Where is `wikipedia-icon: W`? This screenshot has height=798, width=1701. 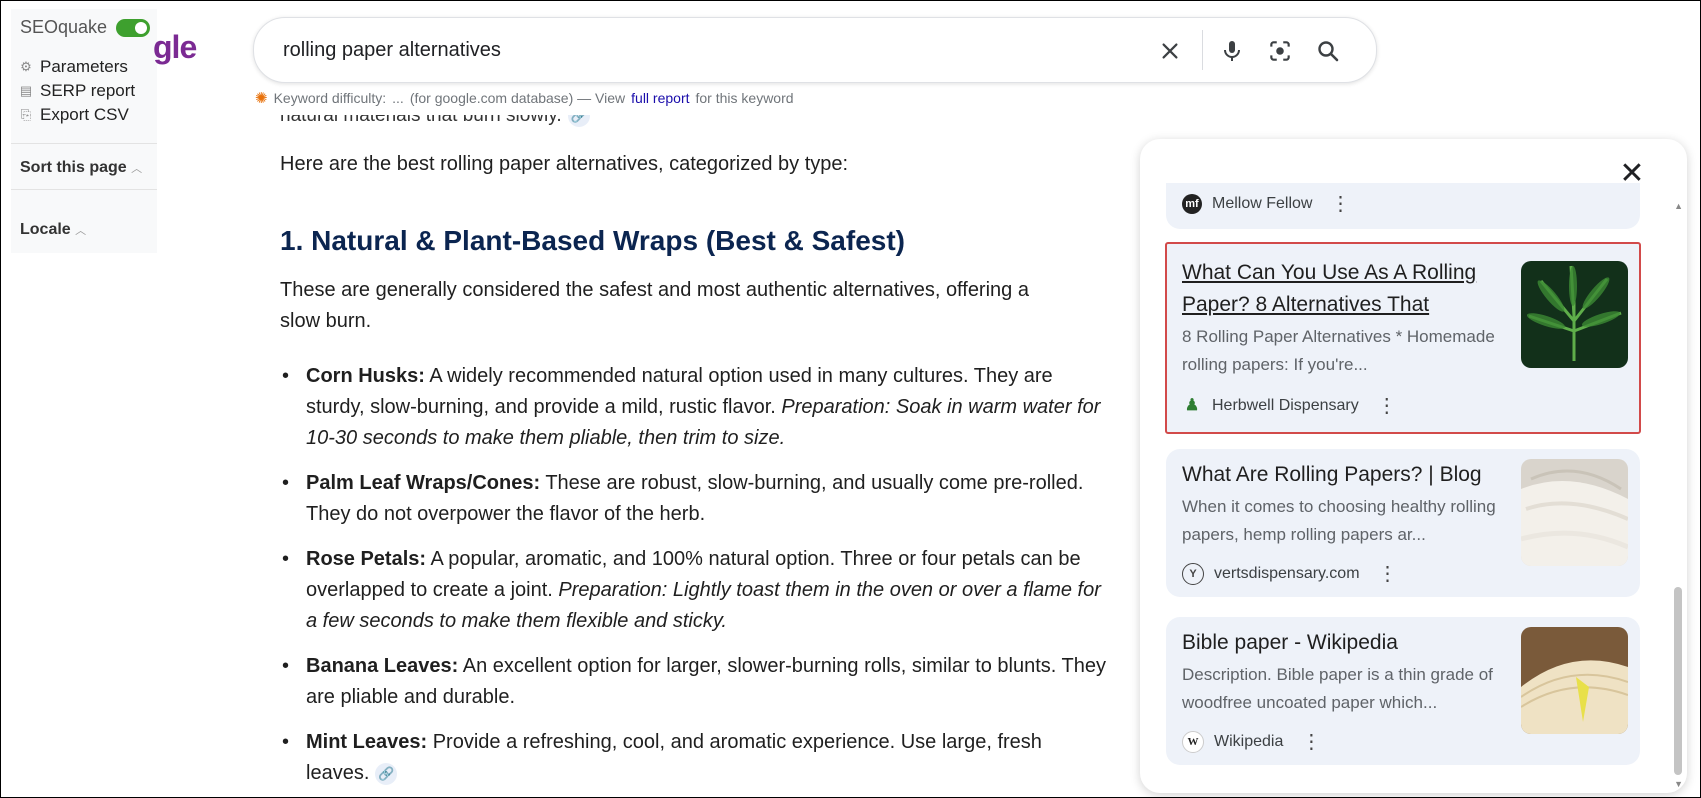
wikipedia-icon: W is located at coordinates (1193, 741).